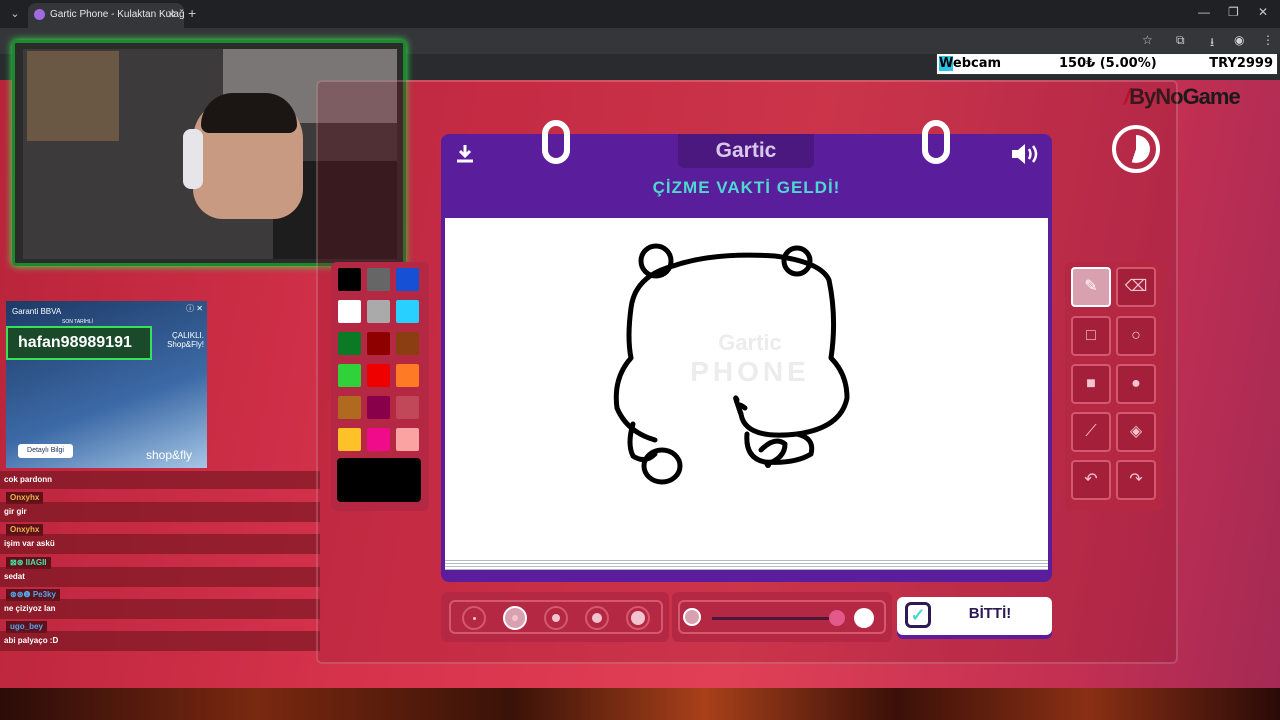  I want to click on circle-outline-icon: ○, so click(1136, 336).